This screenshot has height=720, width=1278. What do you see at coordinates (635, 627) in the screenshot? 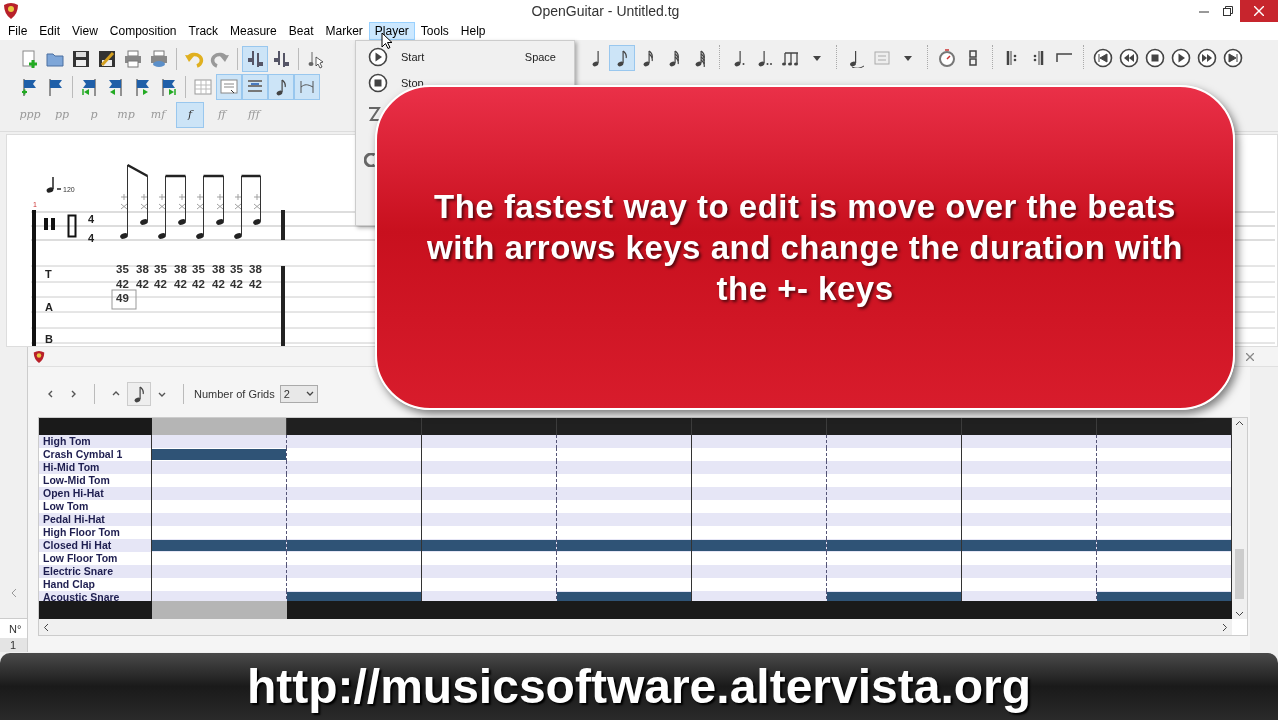
I see `horizontal-scrollbar` at bounding box center [635, 627].